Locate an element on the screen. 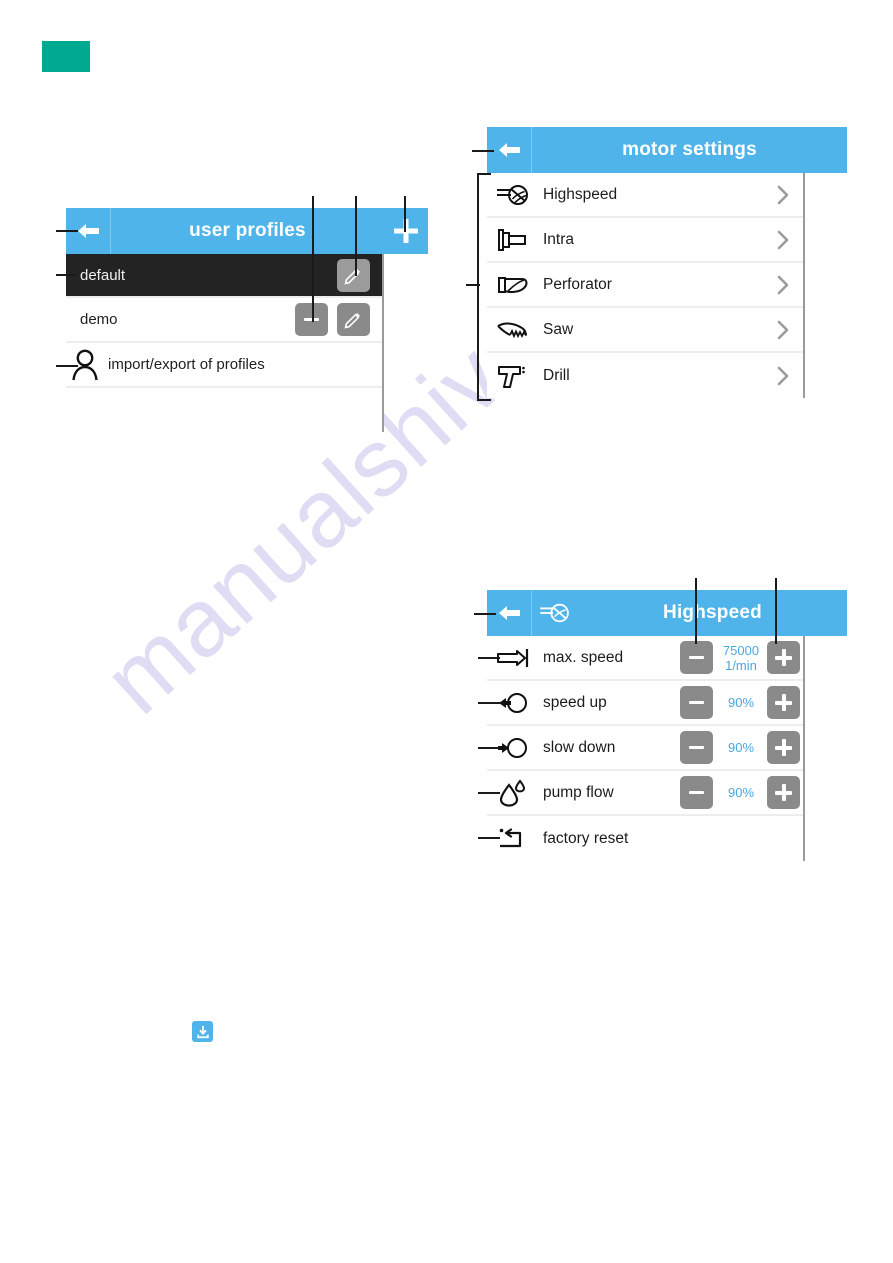 The image size is (893, 1263). leader-bracket is located at coordinates (484, 287).